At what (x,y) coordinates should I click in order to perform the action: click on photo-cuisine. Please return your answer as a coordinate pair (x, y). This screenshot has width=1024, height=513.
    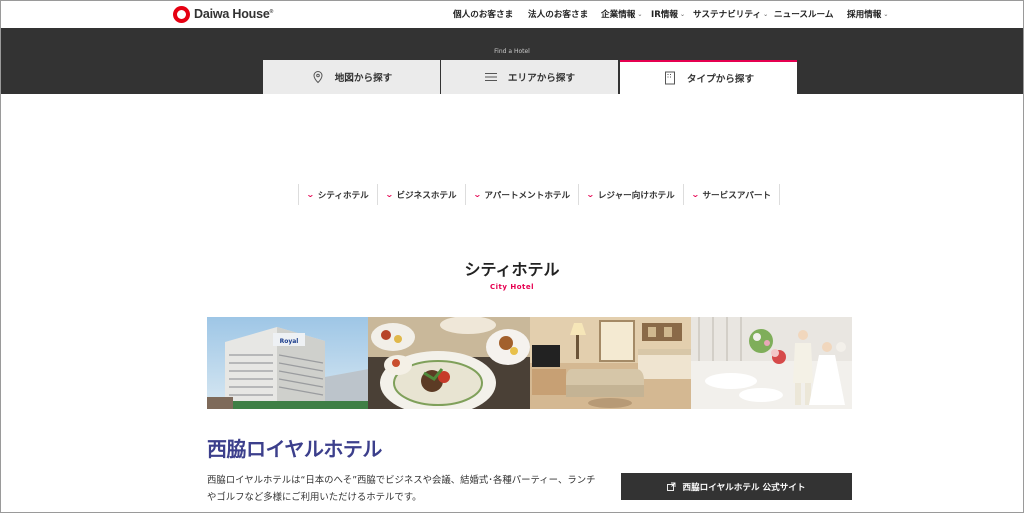
    Looking at the image, I should click on (449, 363).